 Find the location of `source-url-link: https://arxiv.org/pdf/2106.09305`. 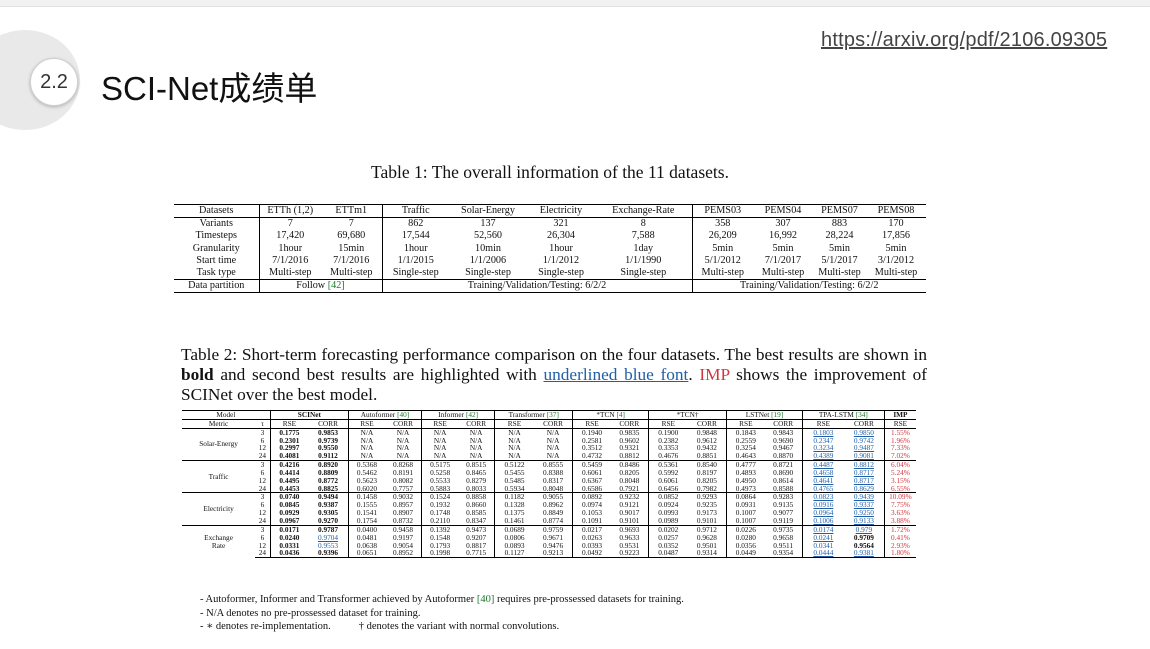

source-url-link: https://arxiv.org/pdf/2106.09305 is located at coordinates (964, 40).